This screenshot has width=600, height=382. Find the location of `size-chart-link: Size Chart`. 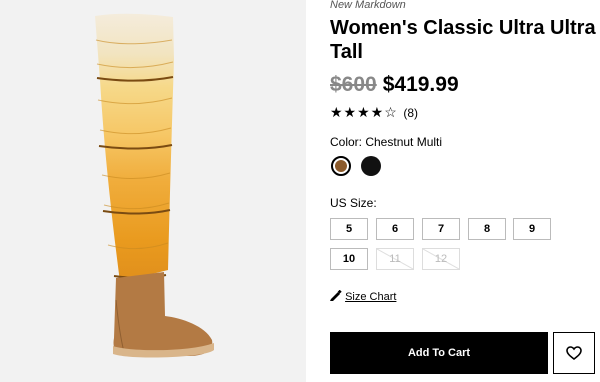

size-chart-link: Size Chart is located at coordinates (363, 296).